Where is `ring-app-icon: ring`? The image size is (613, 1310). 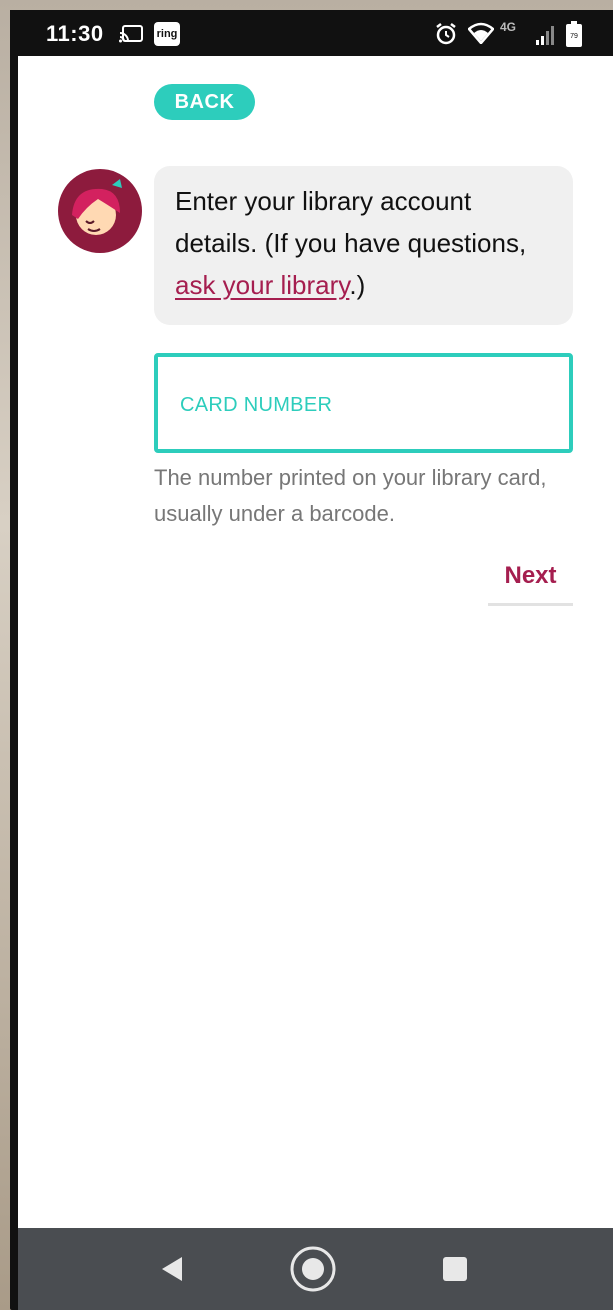
ring-app-icon: ring is located at coordinates (167, 34).